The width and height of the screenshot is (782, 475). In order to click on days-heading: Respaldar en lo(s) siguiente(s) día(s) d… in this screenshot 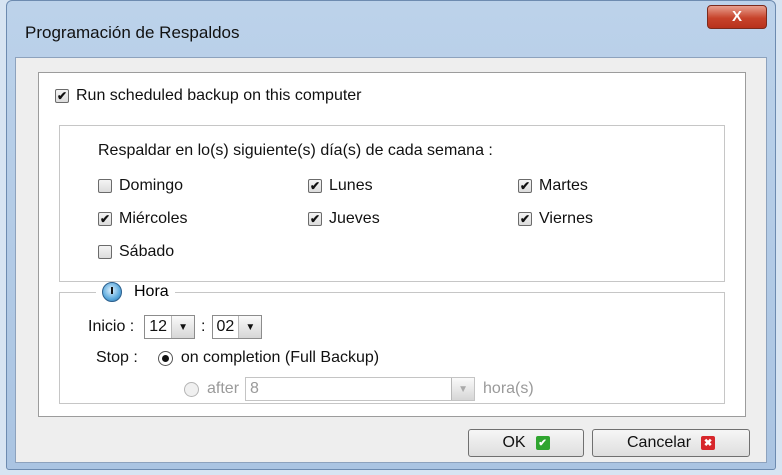, I will do `click(295, 150)`.